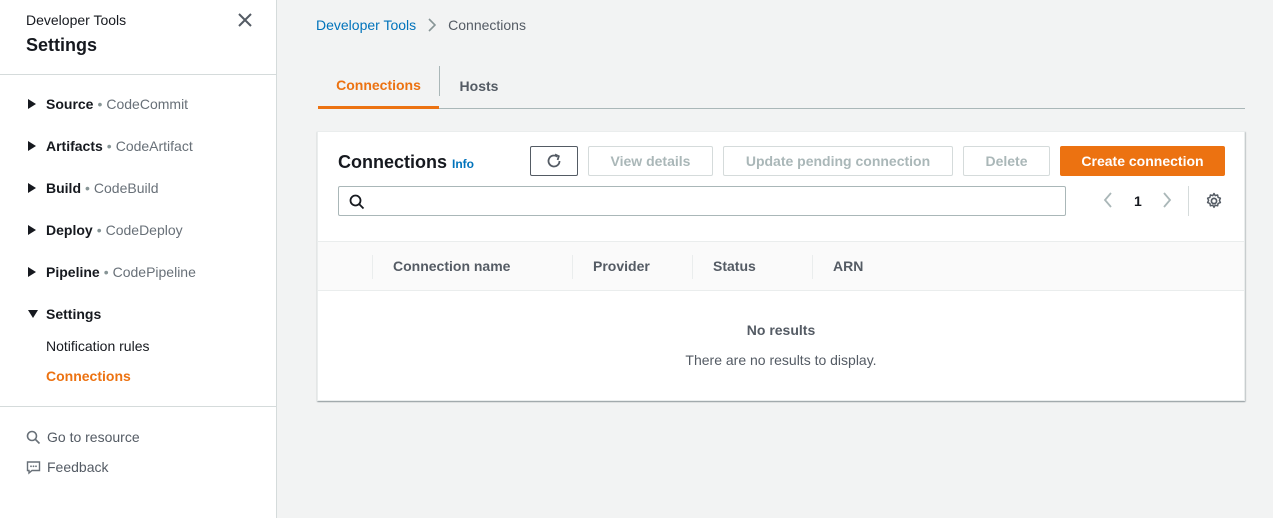 This screenshot has height=518, width=1273. Describe the element at coordinates (33, 314) in the screenshot. I see `caret-down-icon` at that location.